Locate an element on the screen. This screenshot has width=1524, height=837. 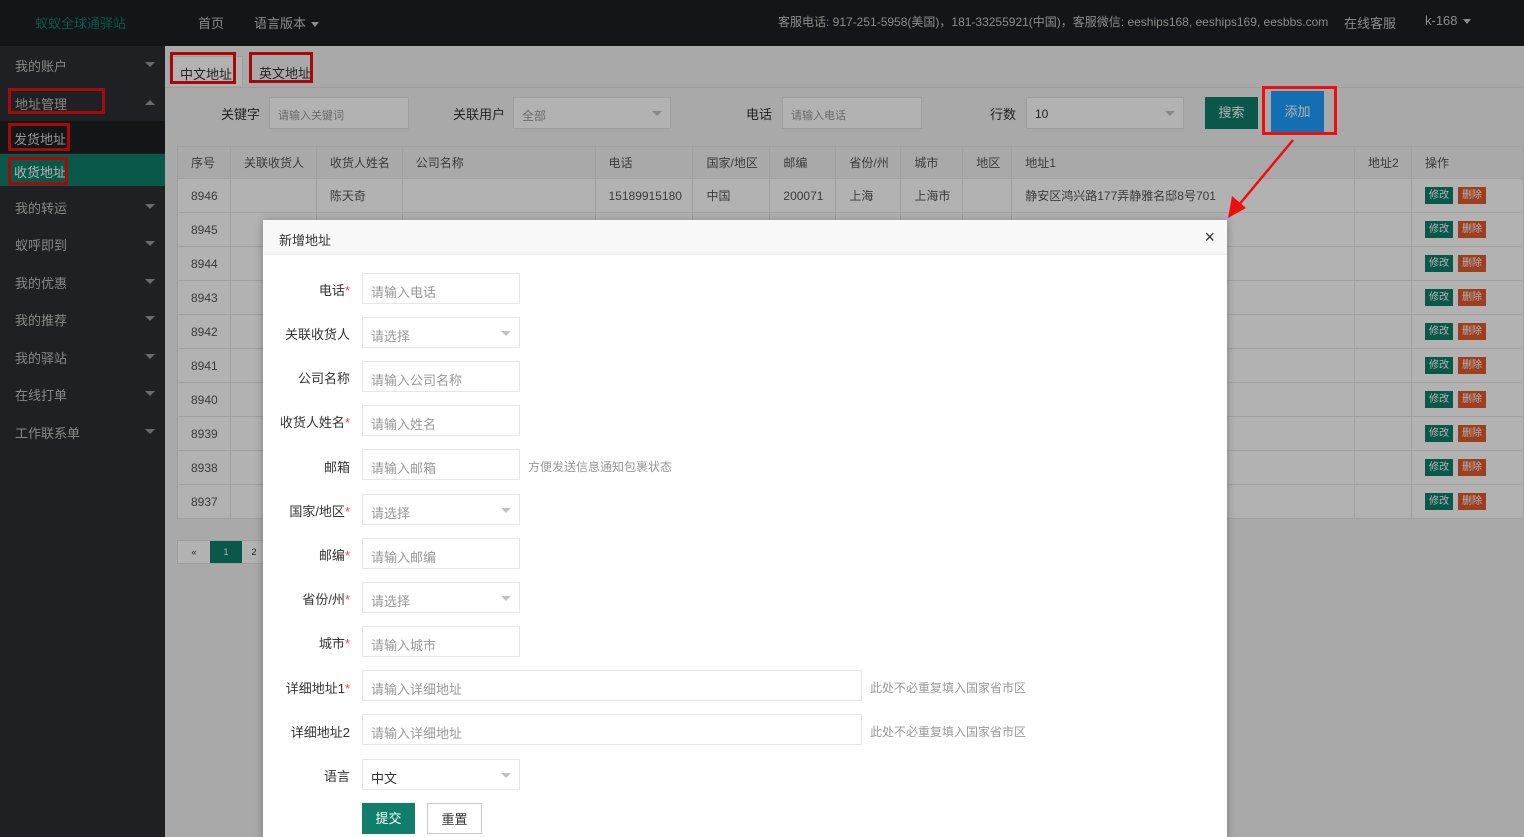
label-text: 邮编 is located at coordinates (331, 555).